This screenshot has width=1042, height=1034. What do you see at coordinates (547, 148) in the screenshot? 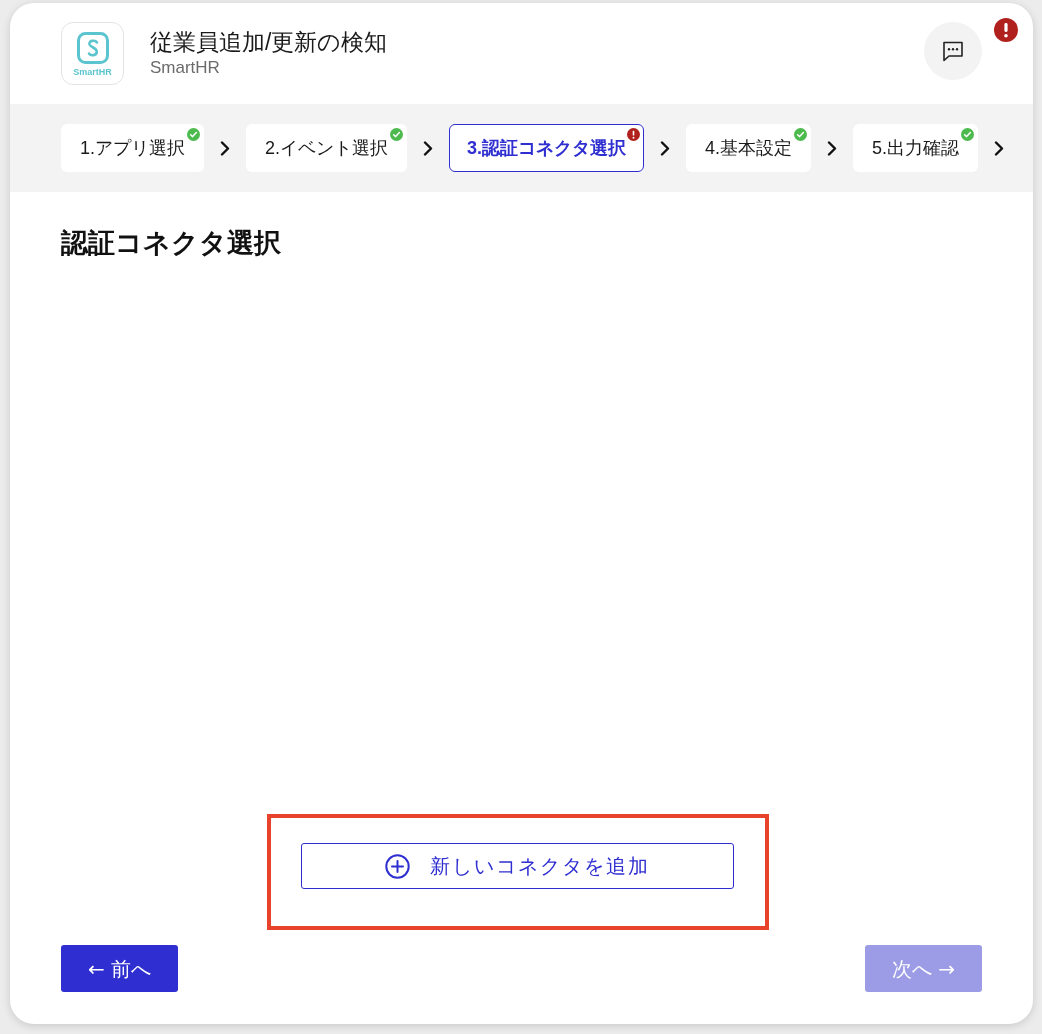
I see `step-tab: 3.認証コネクタ選択` at bounding box center [547, 148].